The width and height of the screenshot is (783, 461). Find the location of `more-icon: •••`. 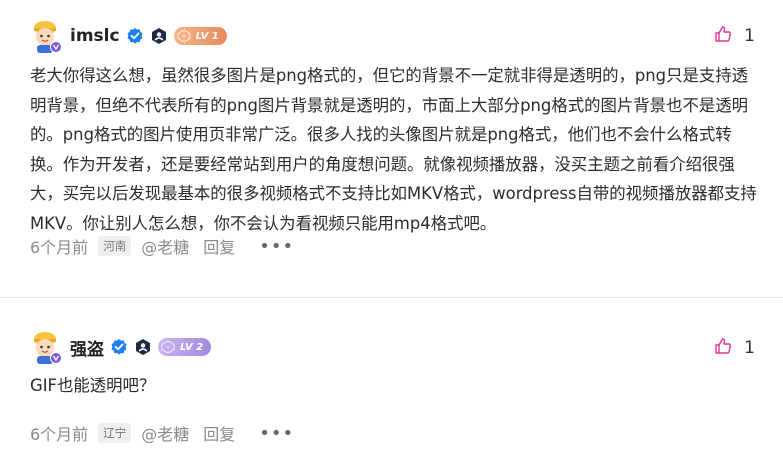

more-icon: ••• is located at coordinates (276, 433).